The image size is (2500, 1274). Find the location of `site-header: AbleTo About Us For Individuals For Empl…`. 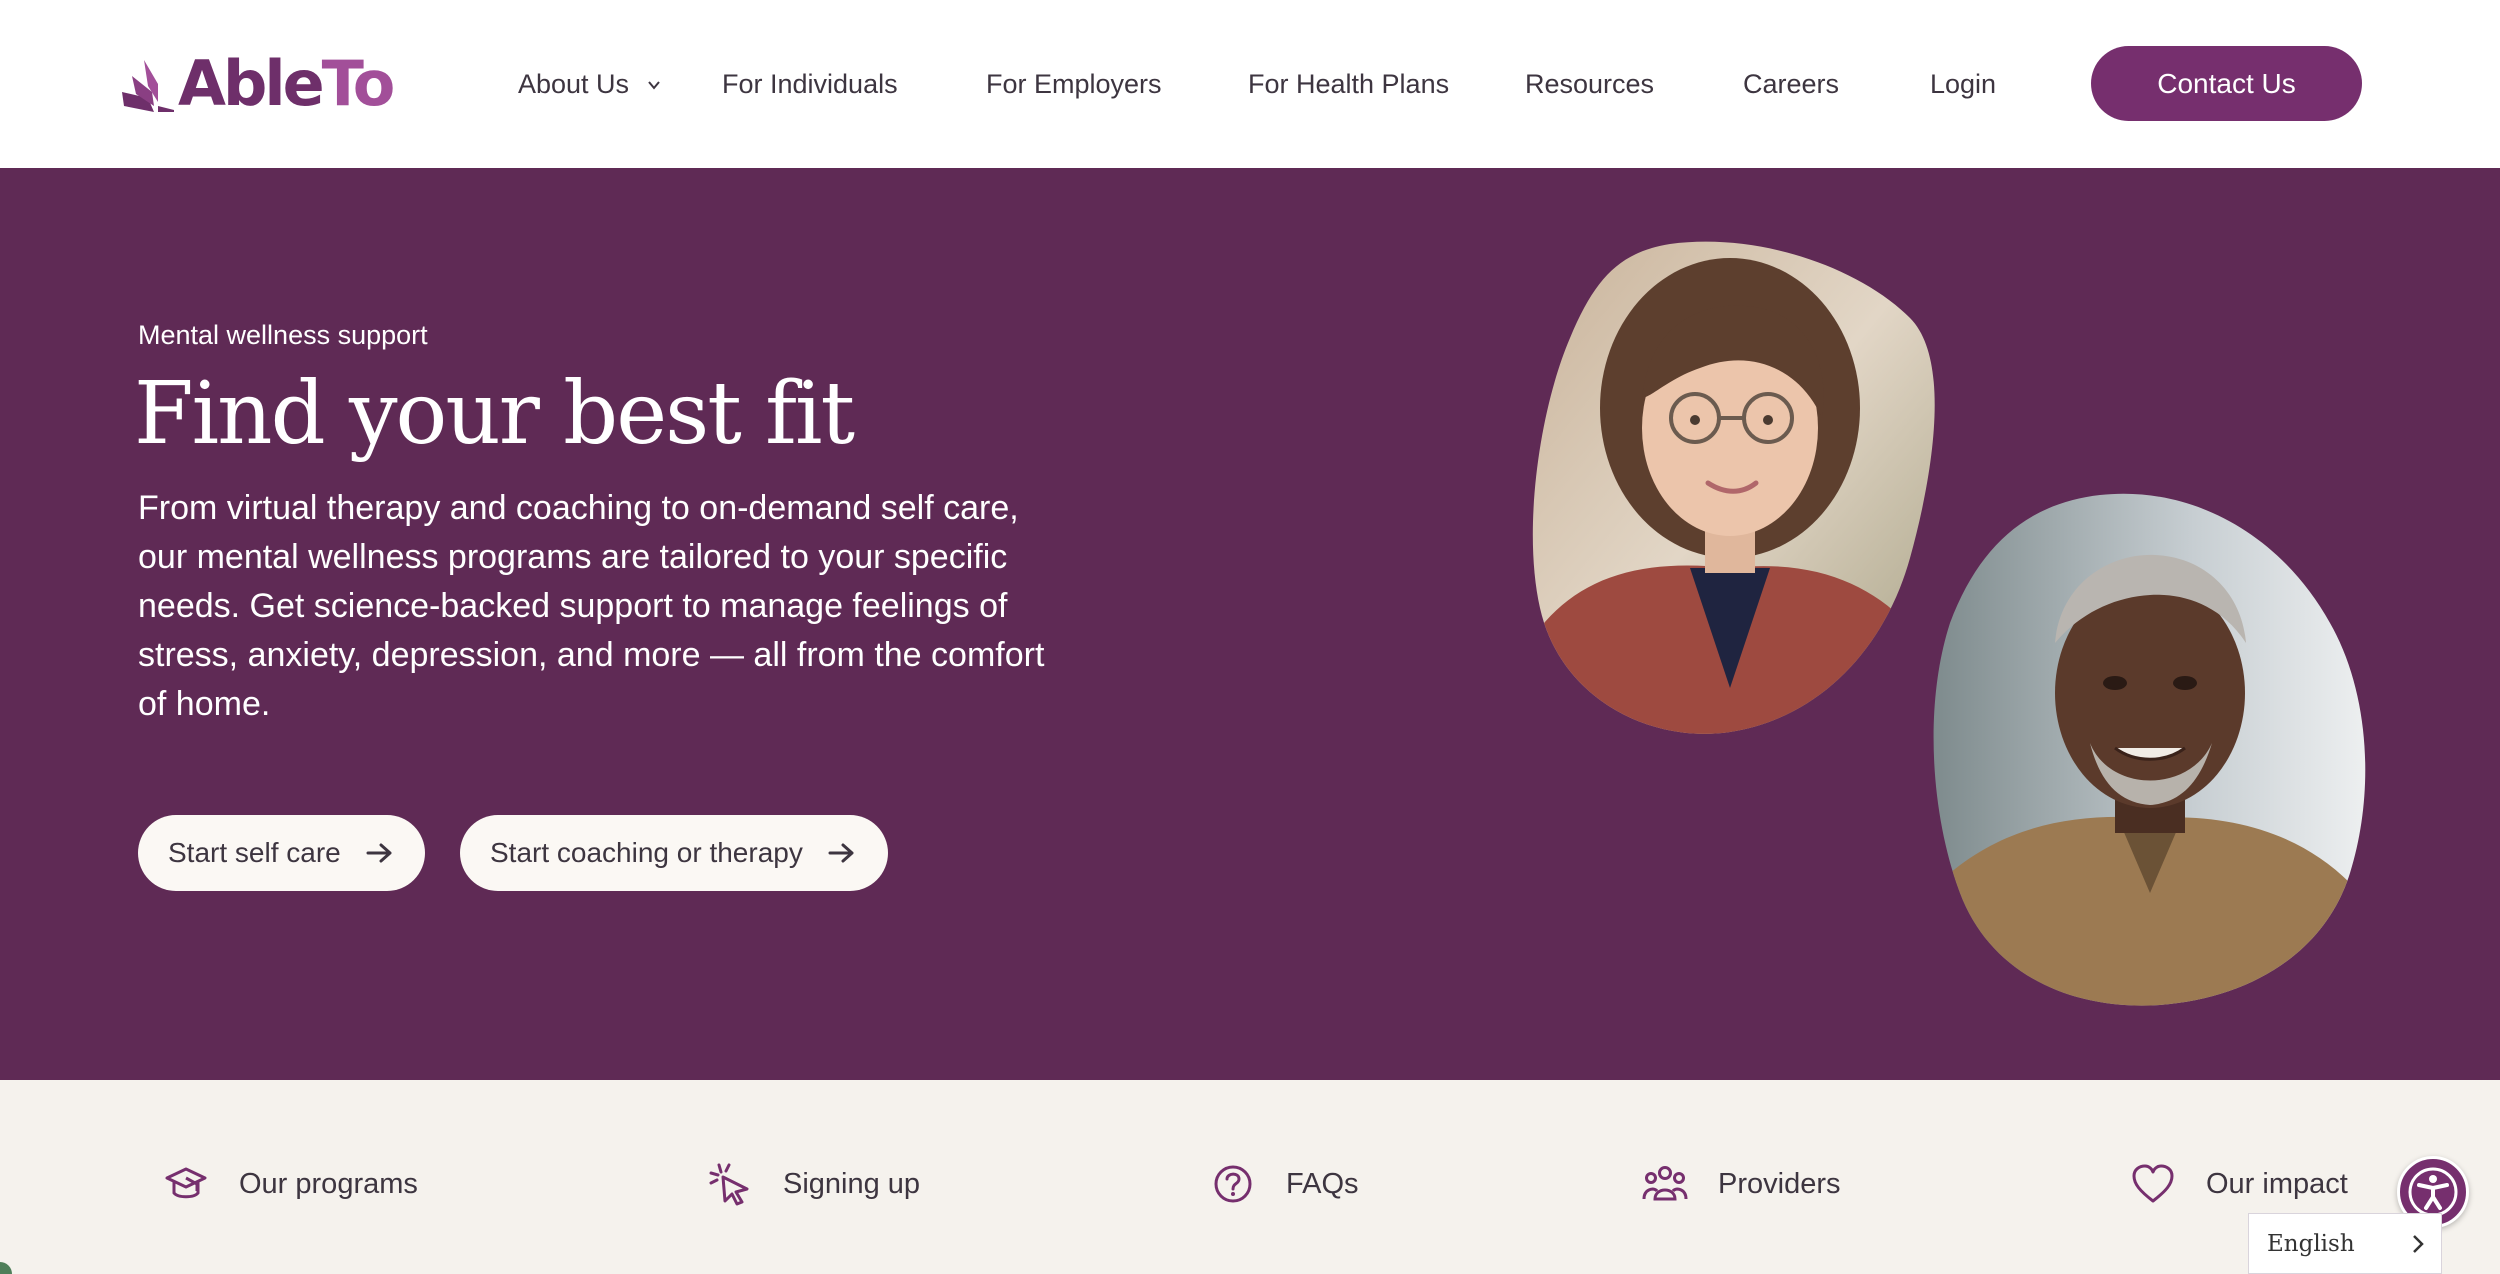

site-header: AbleTo About Us For Individuals For Empl… is located at coordinates (1250, 84).